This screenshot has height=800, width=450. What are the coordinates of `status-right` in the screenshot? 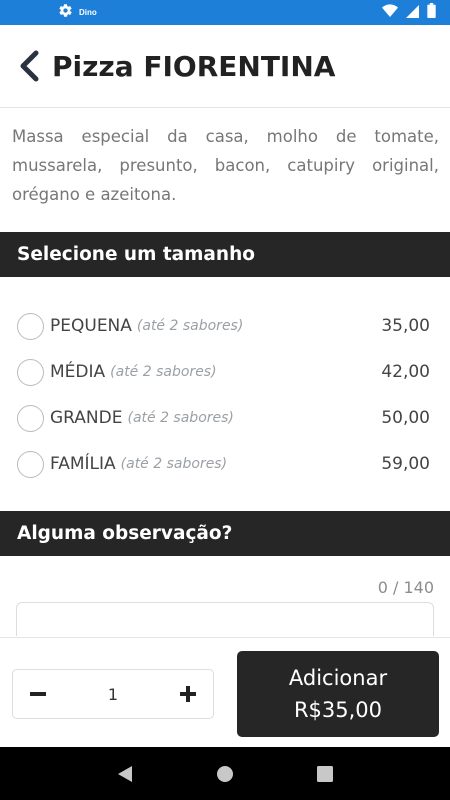 It's located at (409, 12).